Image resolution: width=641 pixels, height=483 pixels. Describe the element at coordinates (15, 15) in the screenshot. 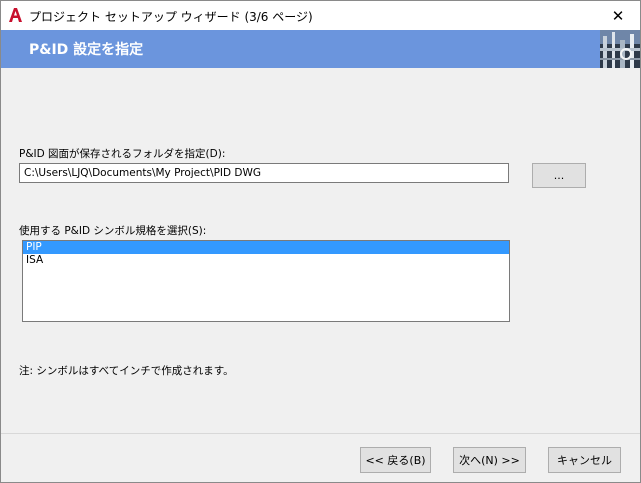

I see `autocad-logo-icon` at that location.